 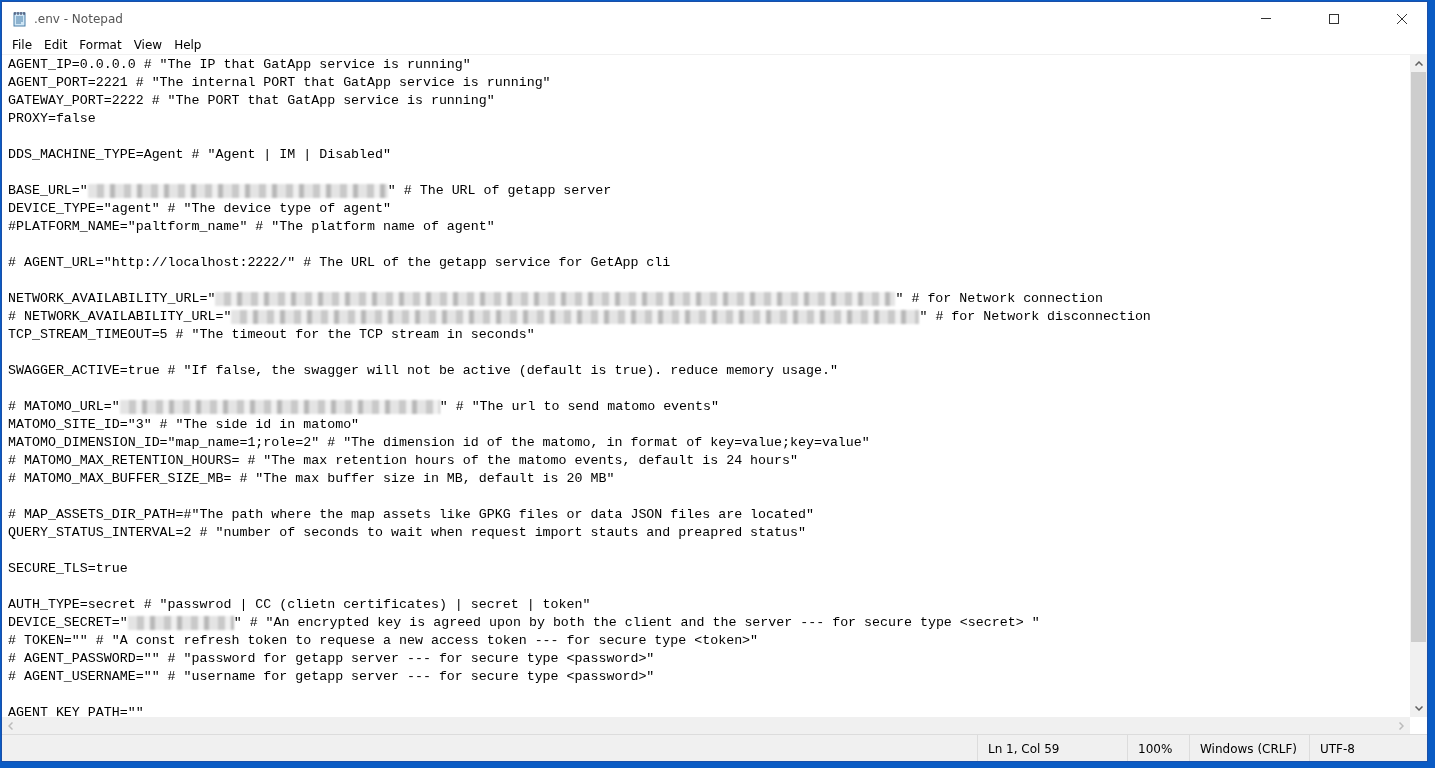 I want to click on notepad-icon, so click(x=20, y=18).